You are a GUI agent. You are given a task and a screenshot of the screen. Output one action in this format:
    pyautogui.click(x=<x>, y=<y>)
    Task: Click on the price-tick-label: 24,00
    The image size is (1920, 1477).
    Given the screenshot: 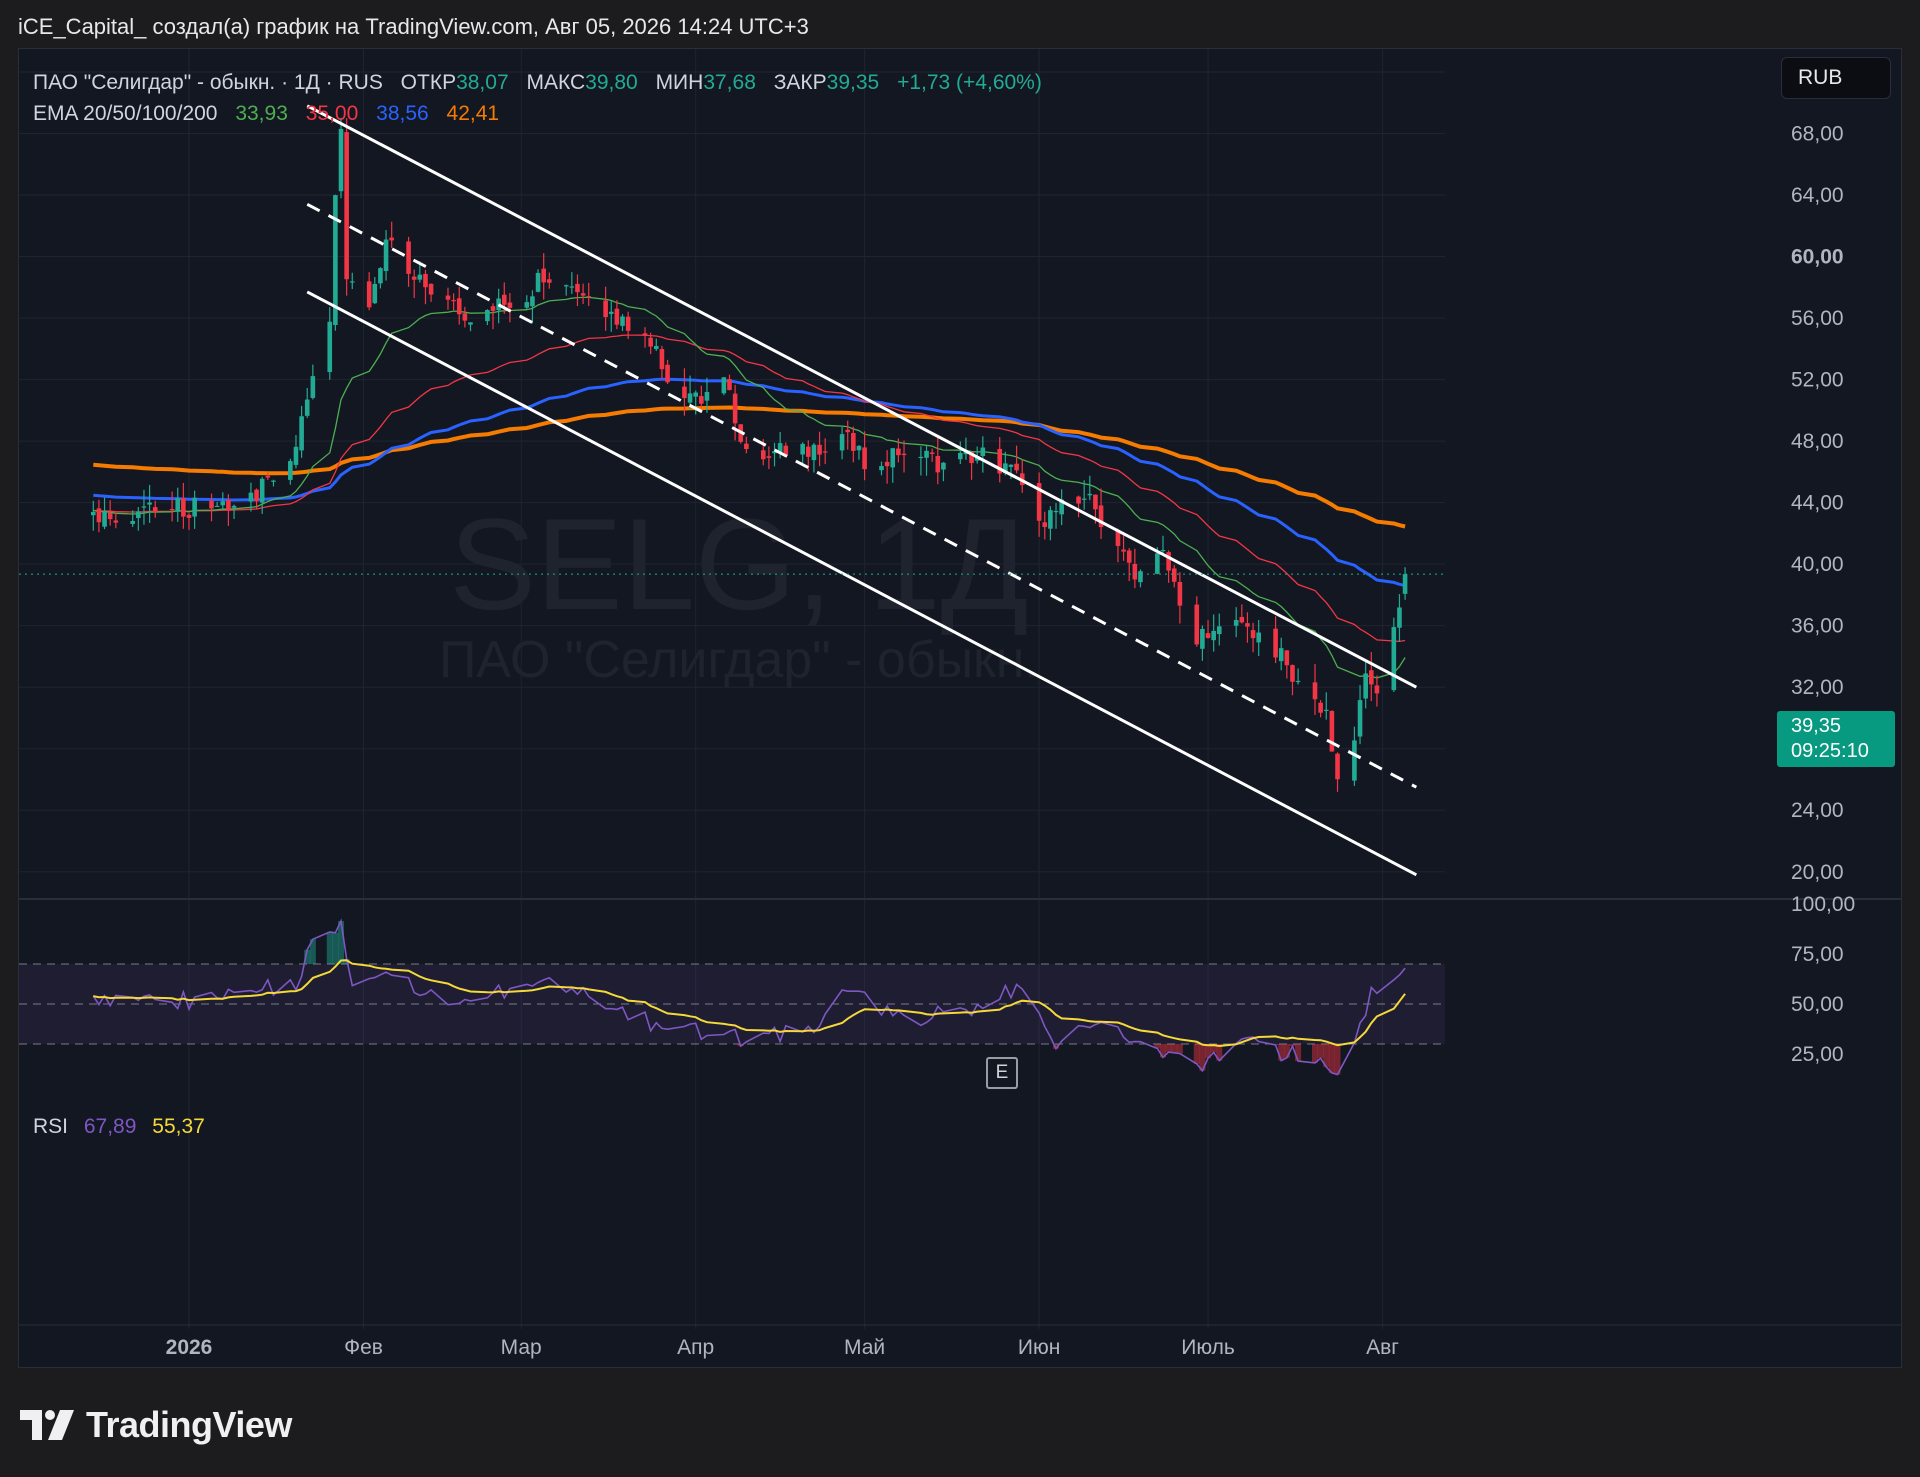 What is the action you would take?
    pyautogui.click(x=1817, y=810)
    